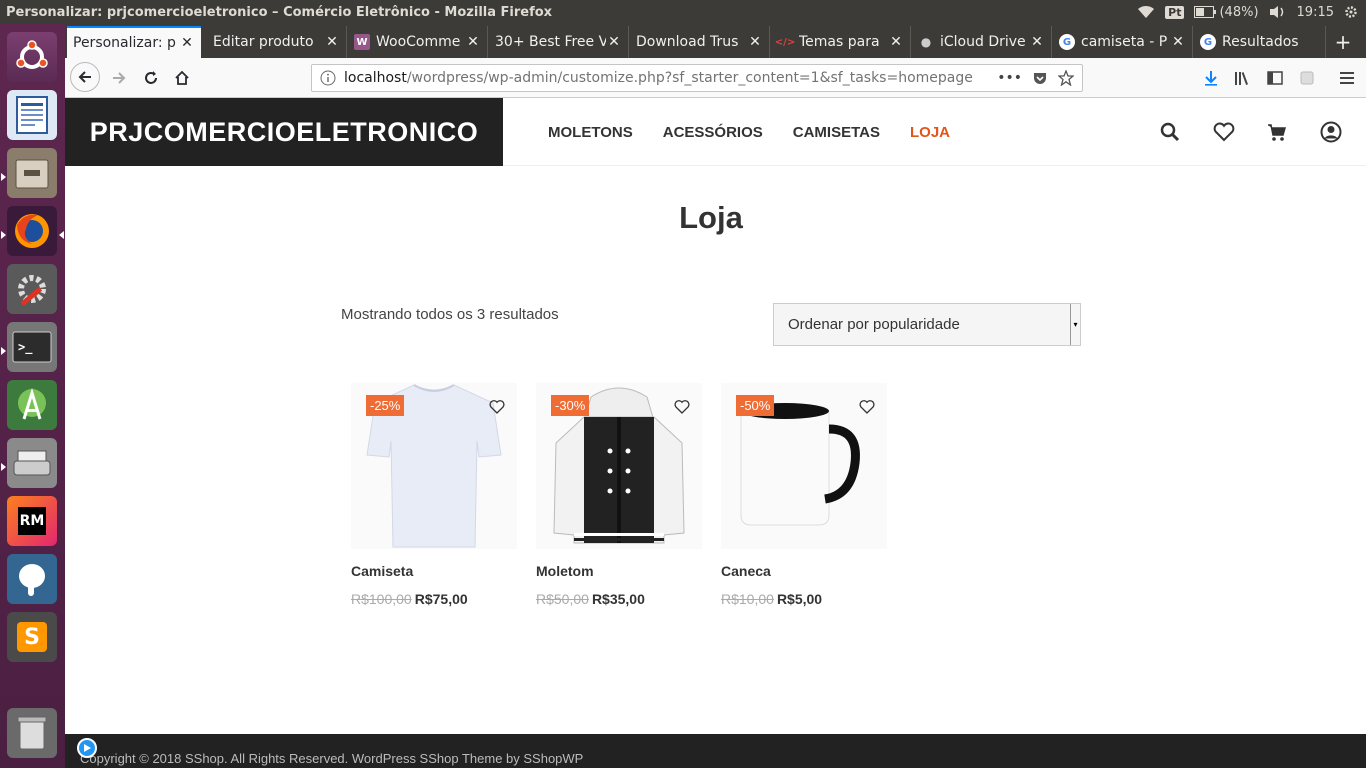  What do you see at coordinates (32, 521) in the screenshot?
I see `rubymine-icon: RM` at bounding box center [32, 521].